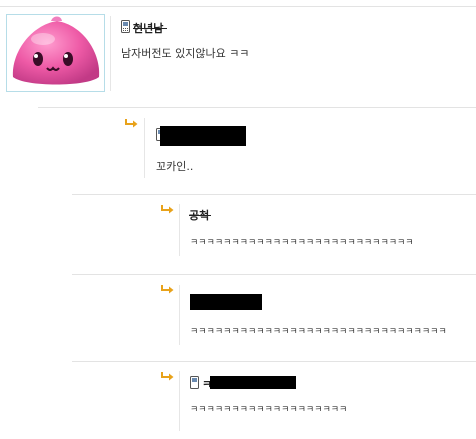  Describe the element at coordinates (56, 50) in the screenshot. I see `pink-blob-avatar` at that location.